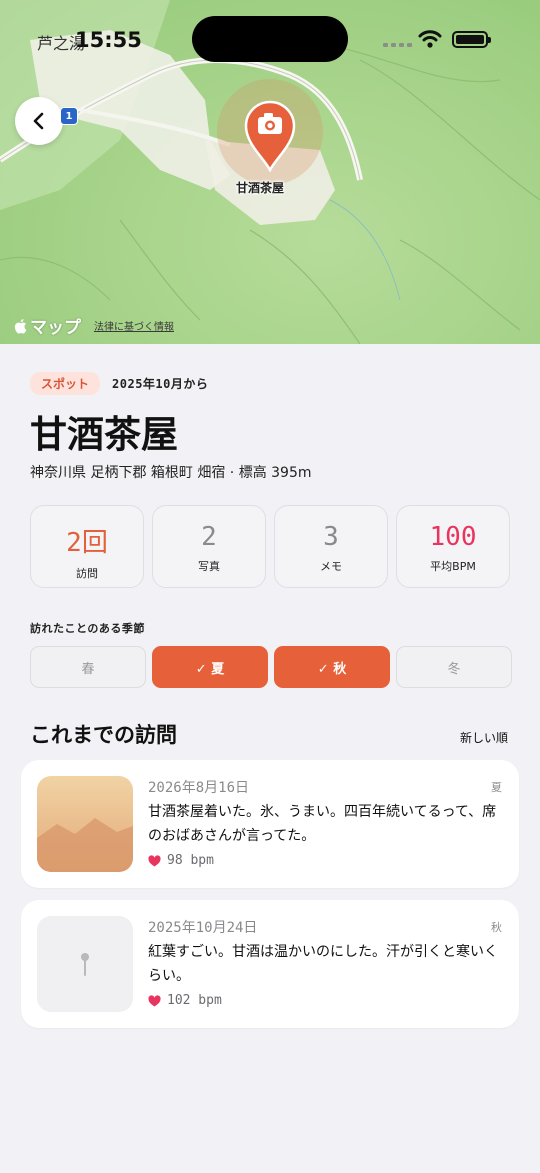 Image resolution: width=540 pixels, height=1173 pixels. What do you see at coordinates (104, 434) in the screenshot?
I see `page-title: 甘酒茶屋` at bounding box center [104, 434].